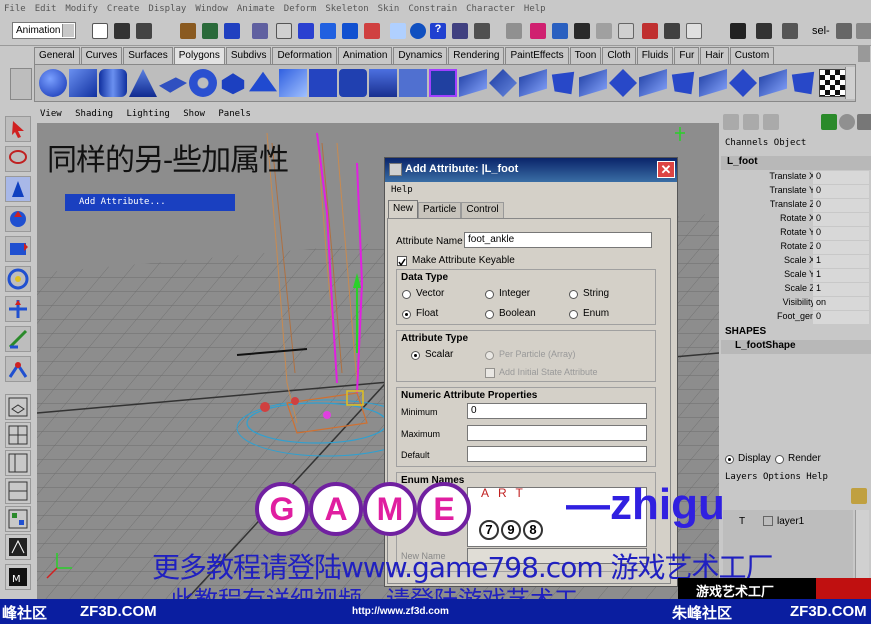  Describe the element at coordinates (557, 433) in the screenshot. I see `maximum-field` at that location.